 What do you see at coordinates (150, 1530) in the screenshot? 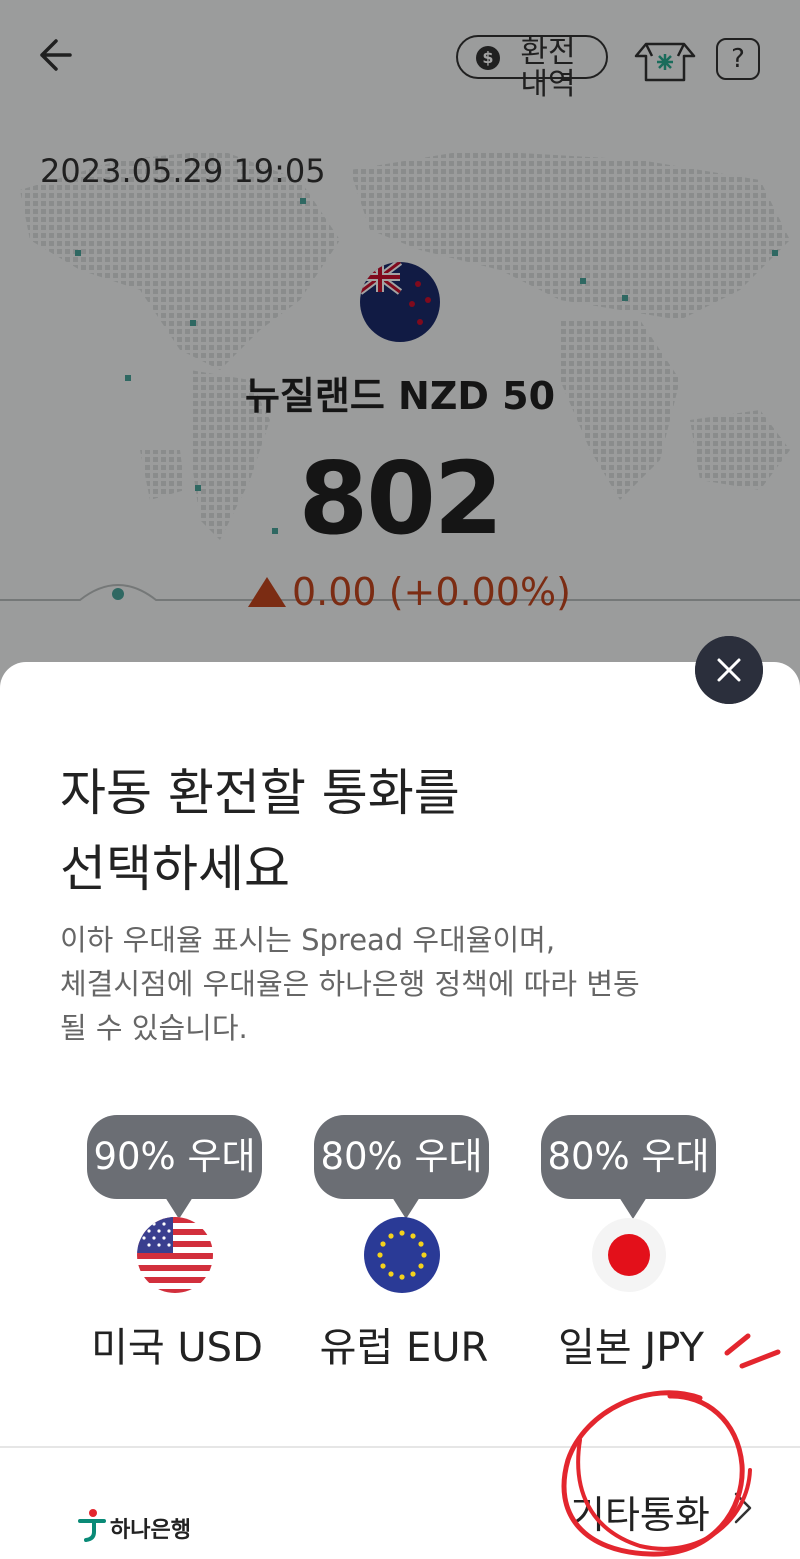
I see `bank-name: 하나은행` at bounding box center [150, 1530].